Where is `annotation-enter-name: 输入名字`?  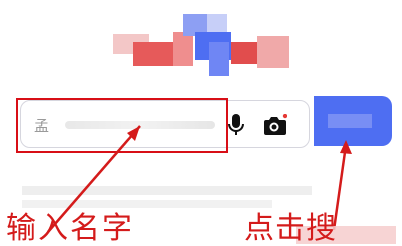 annotation-enter-name: 输入名字 is located at coordinates (70, 228).